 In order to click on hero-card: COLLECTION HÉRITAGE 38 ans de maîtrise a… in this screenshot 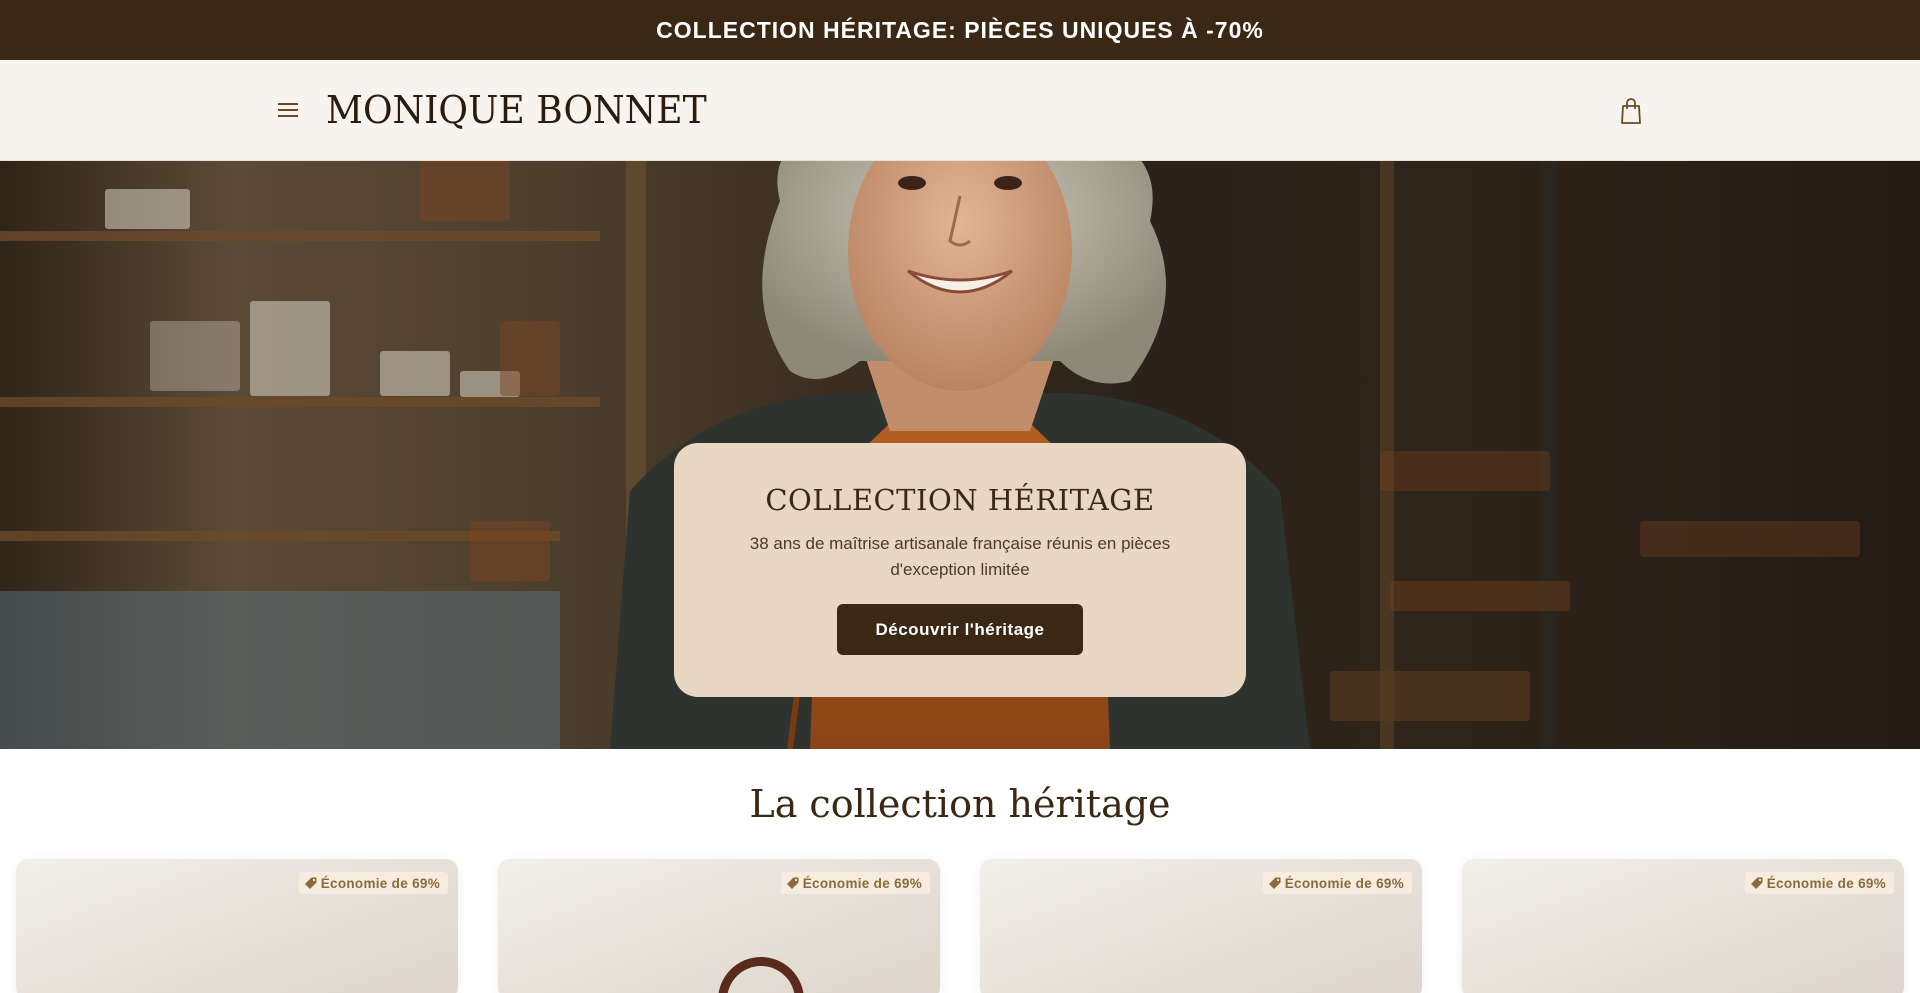, I will do `click(960, 570)`.